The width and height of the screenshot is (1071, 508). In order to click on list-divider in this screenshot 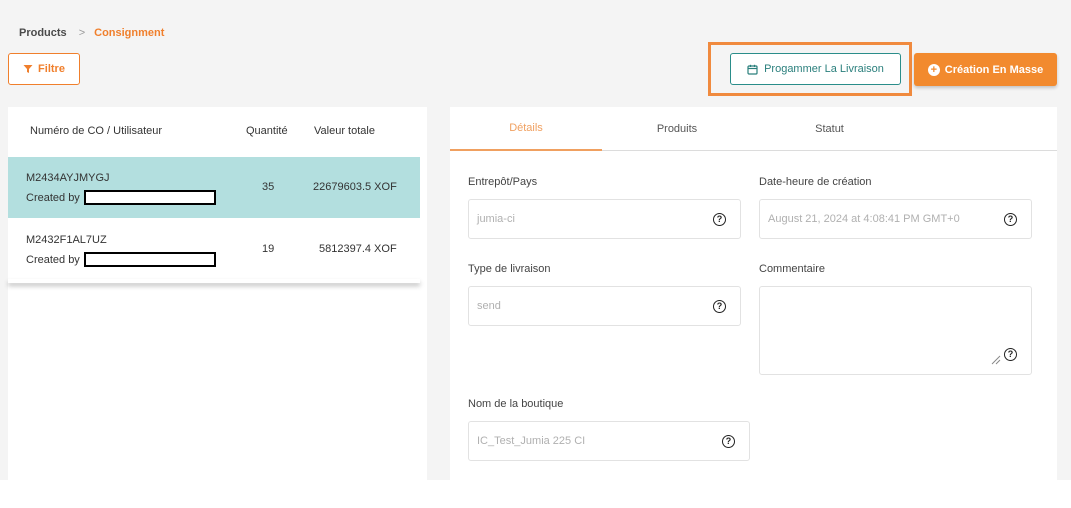, I will do `click(214, 281)`.